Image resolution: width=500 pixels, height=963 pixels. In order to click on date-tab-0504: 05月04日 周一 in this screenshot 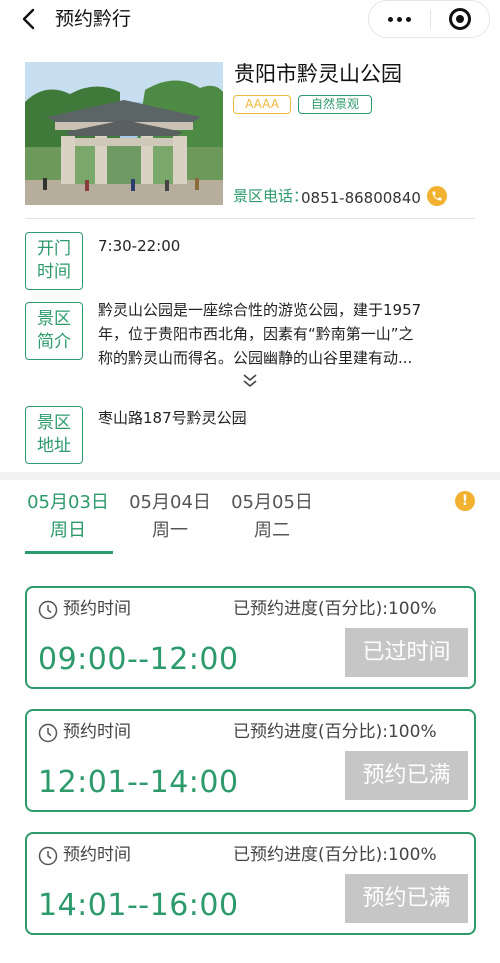, I will do `click(170, 517)`.